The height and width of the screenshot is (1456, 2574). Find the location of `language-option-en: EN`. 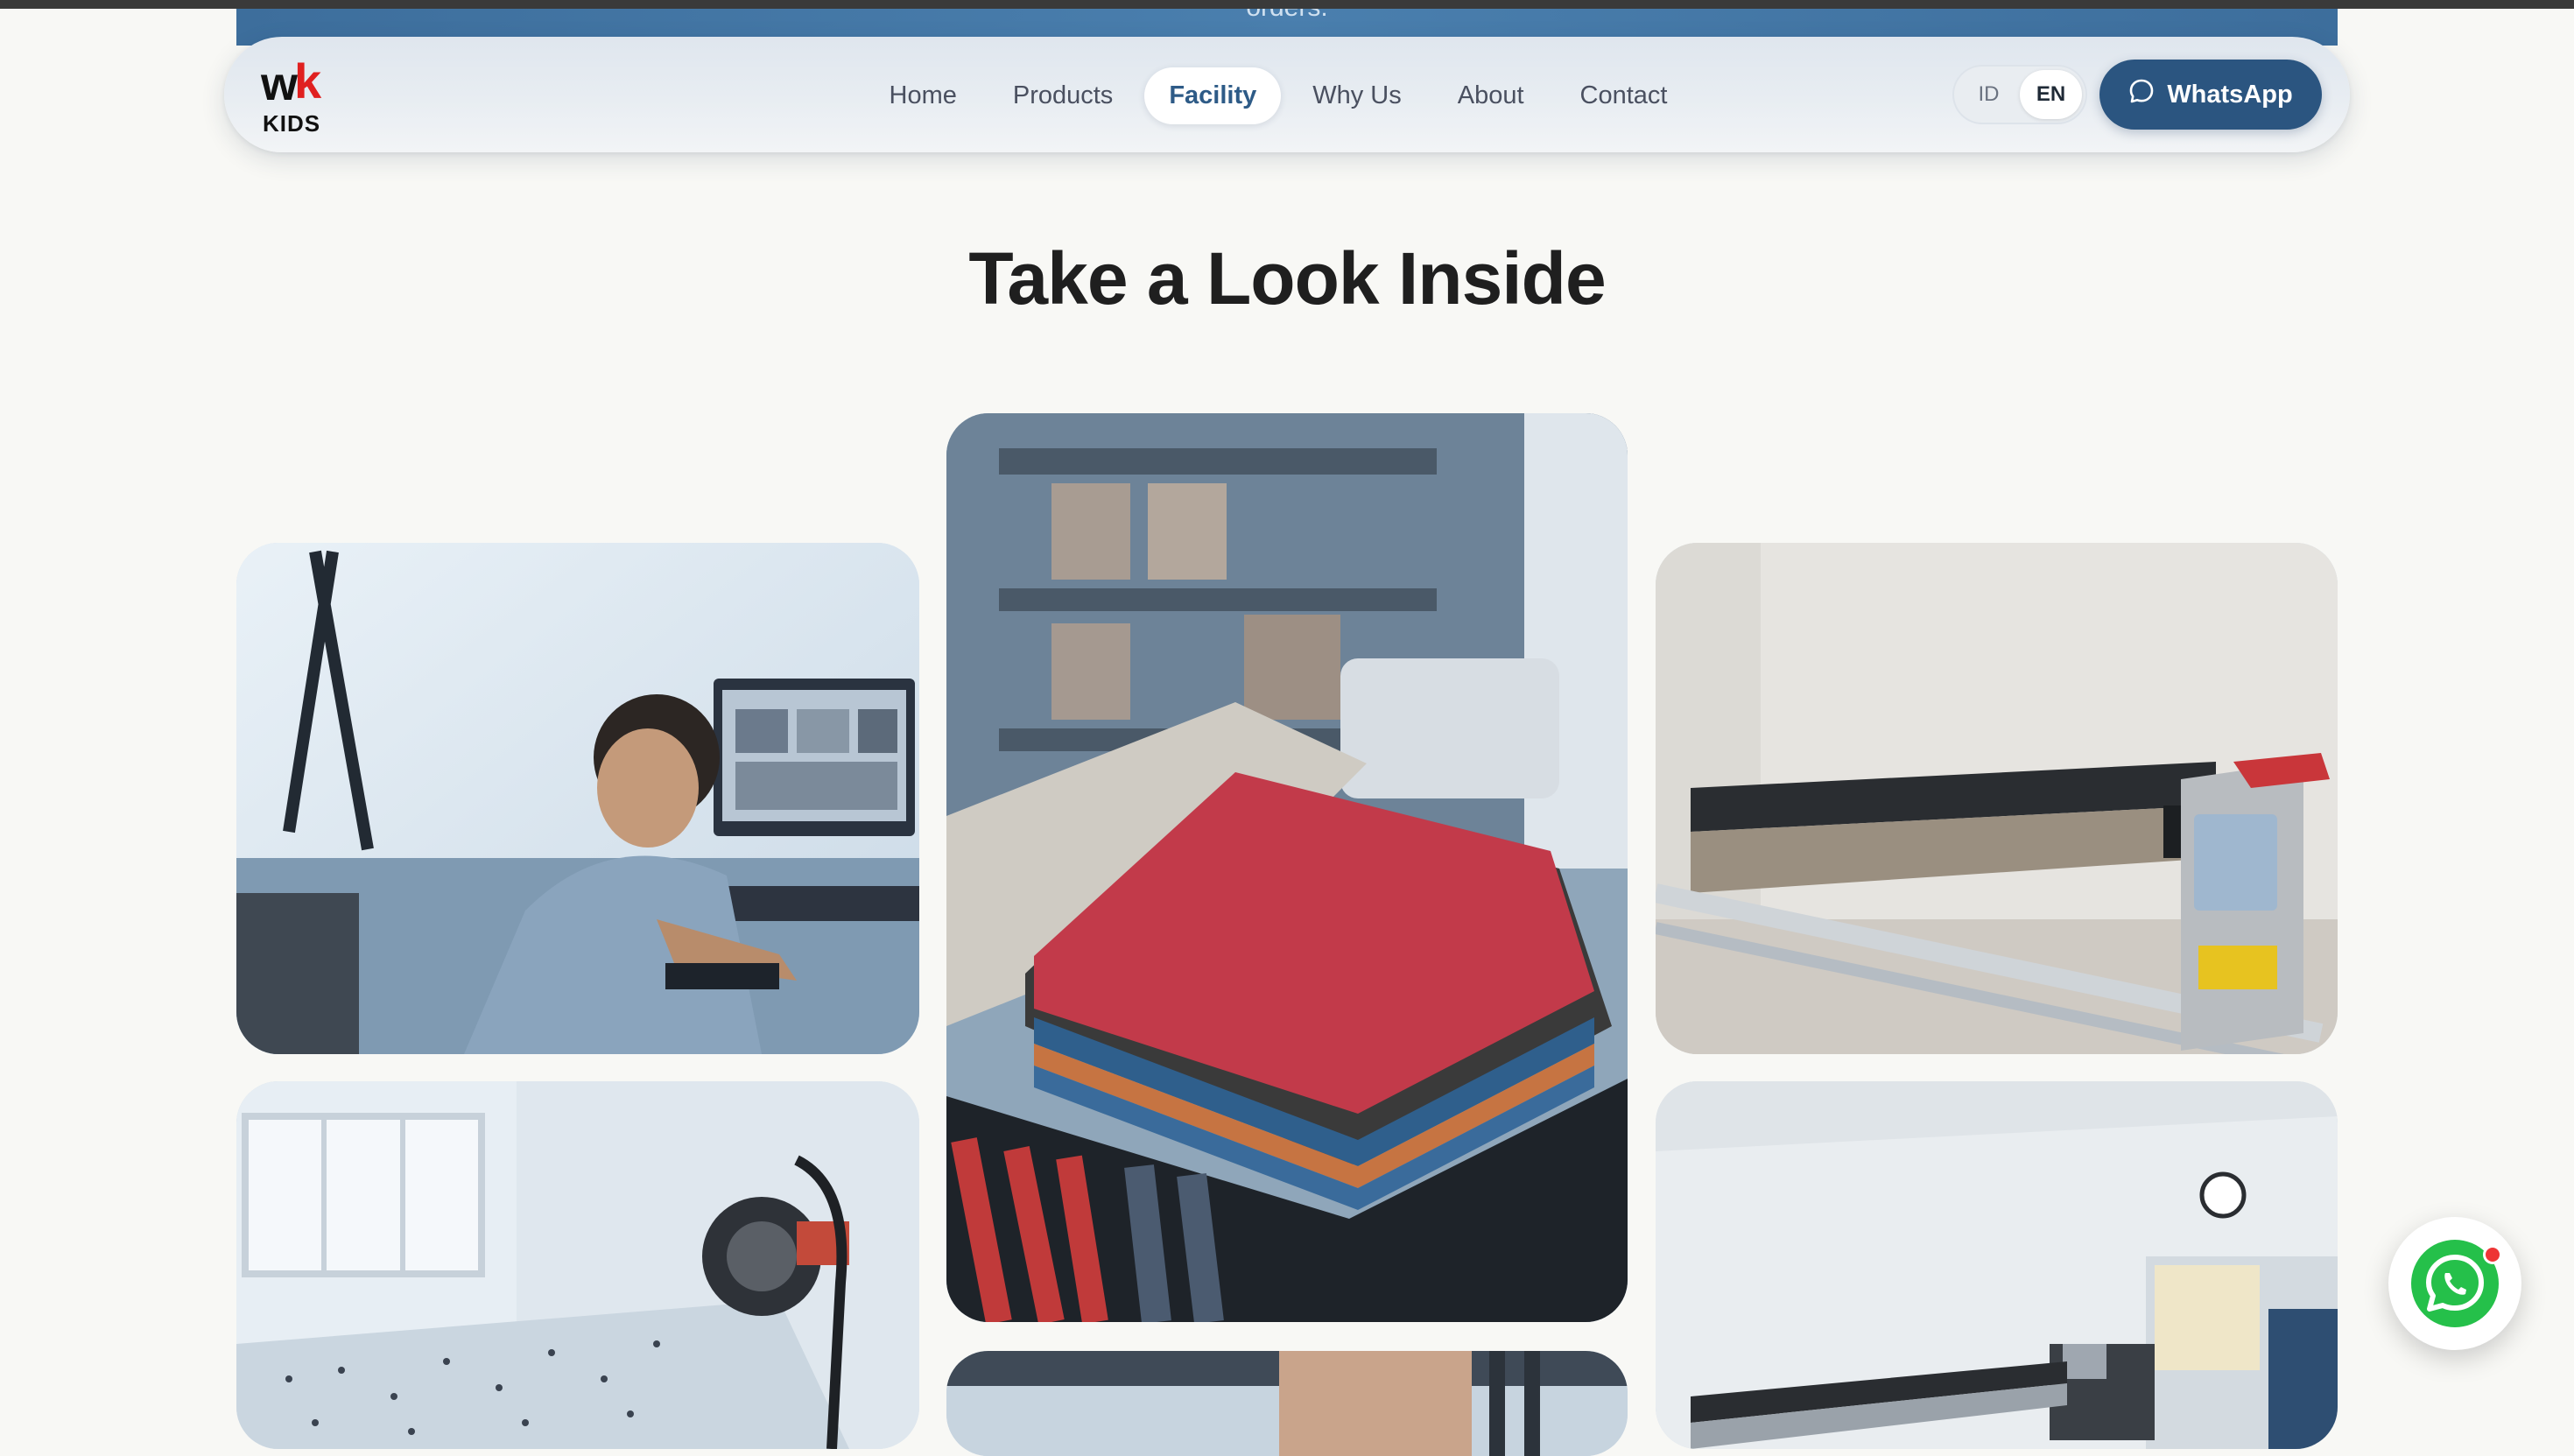

language-option-en: EN is located at coordinates (2051, 94).